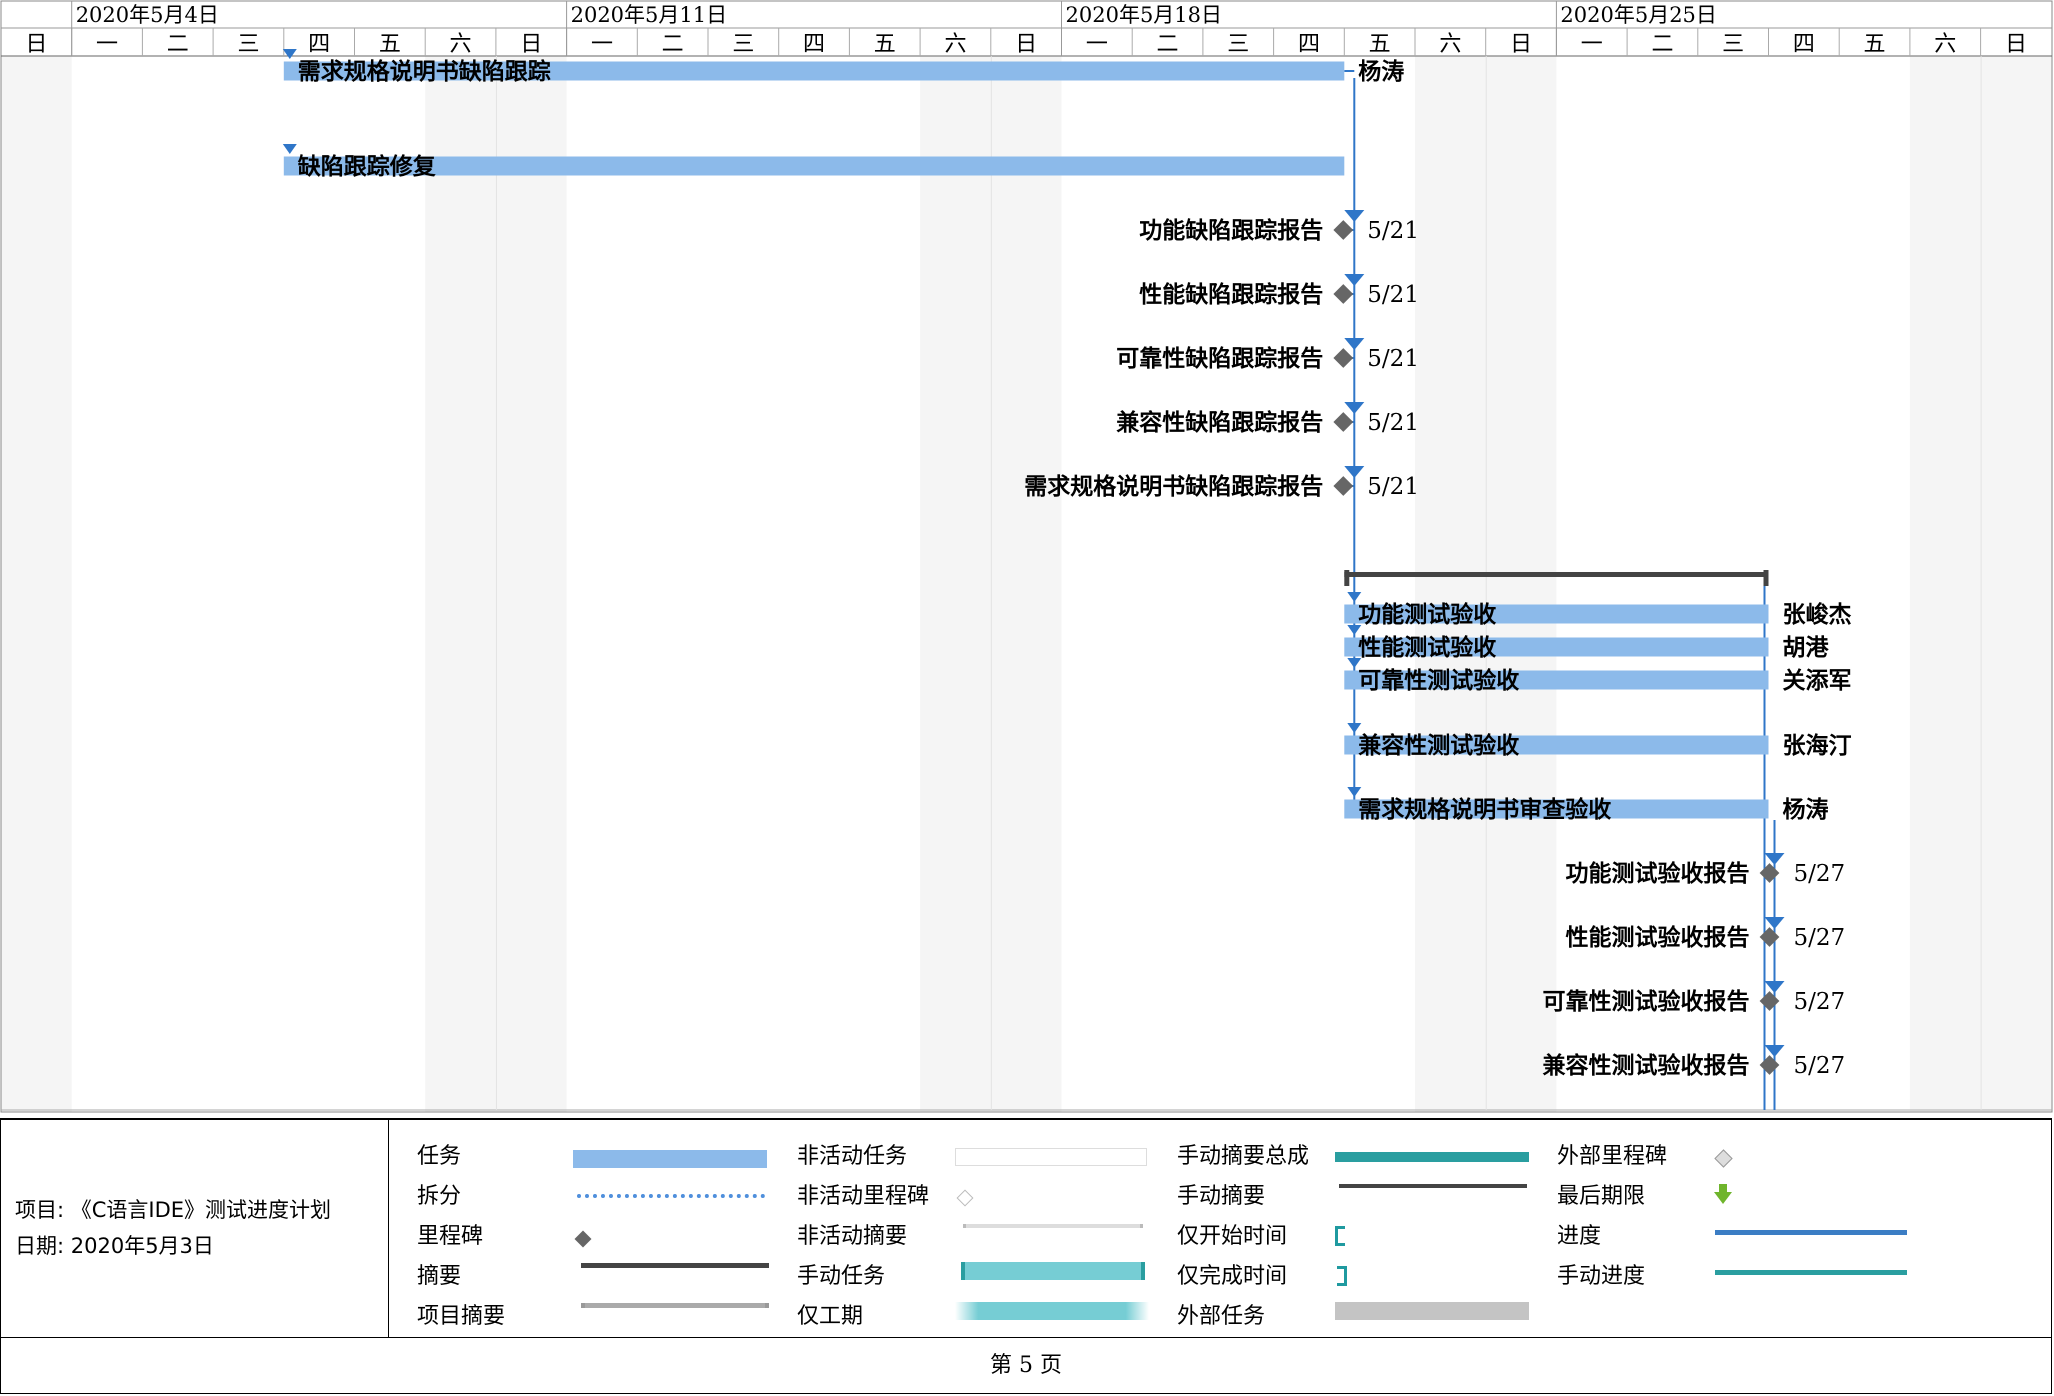 Image resolution: width=2054 pixels, height=1396 pixels. What do you see at coordinates (1438, 745) in the screenshot?
I see `task-label: 兼容性测试验收` at bounding box center [1438, 745].